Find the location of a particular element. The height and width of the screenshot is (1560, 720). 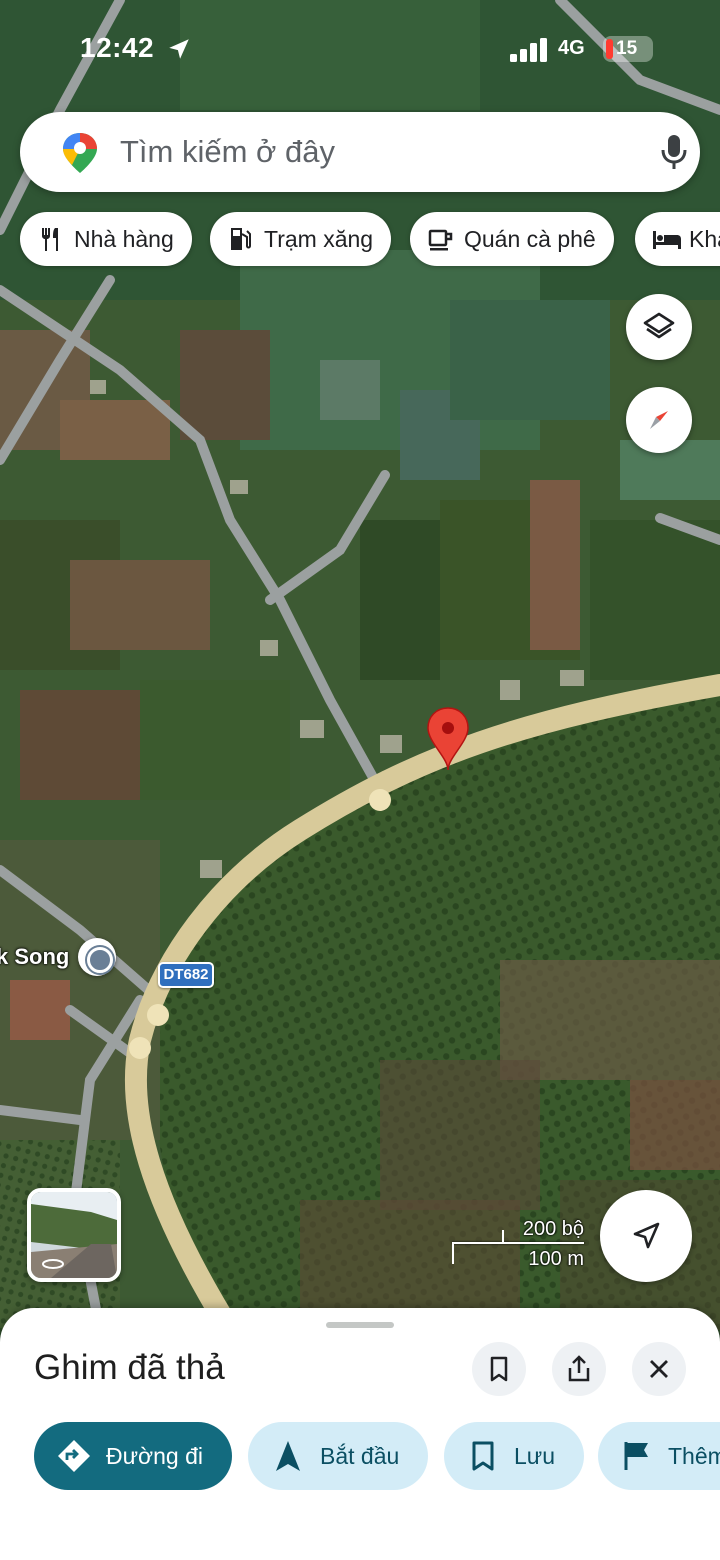

battery-icon: 15 is located at coordinates (628, 49).